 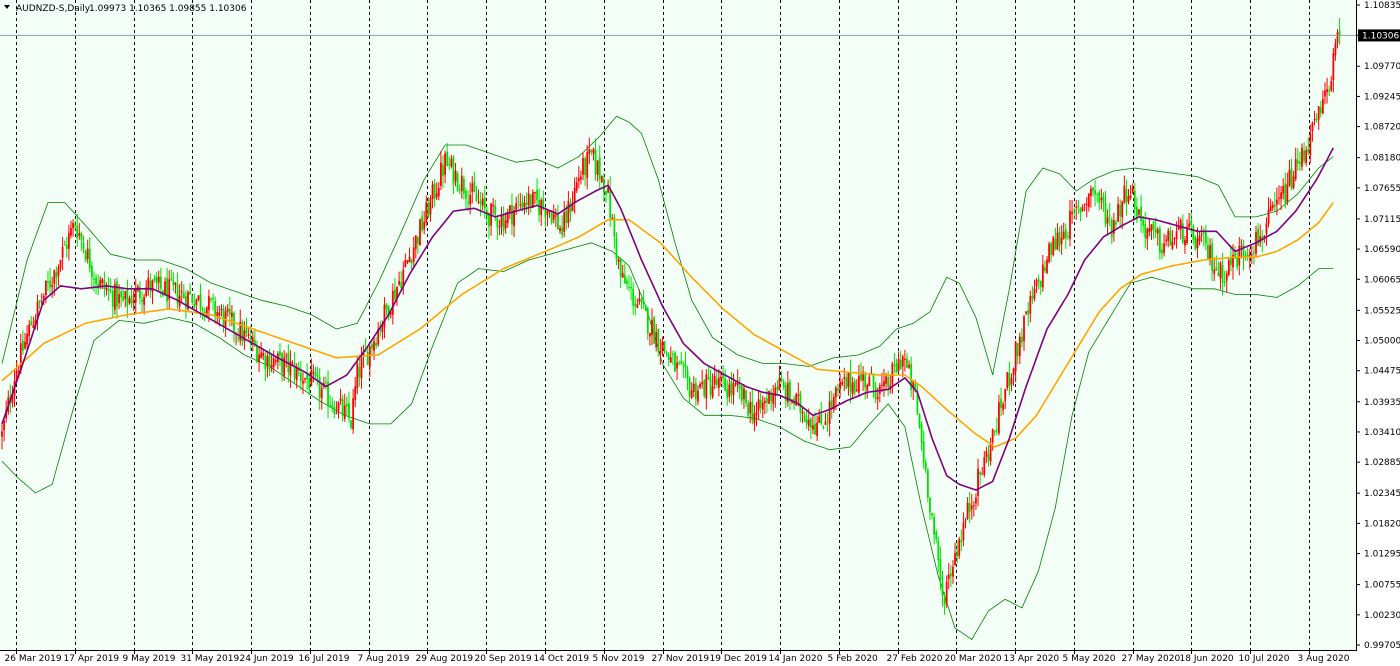 What do you see at coordinates (681, 659) in the screenshot?
I see `time-tick-label: 27 Nov 2019` at bounding box center [681, 659].